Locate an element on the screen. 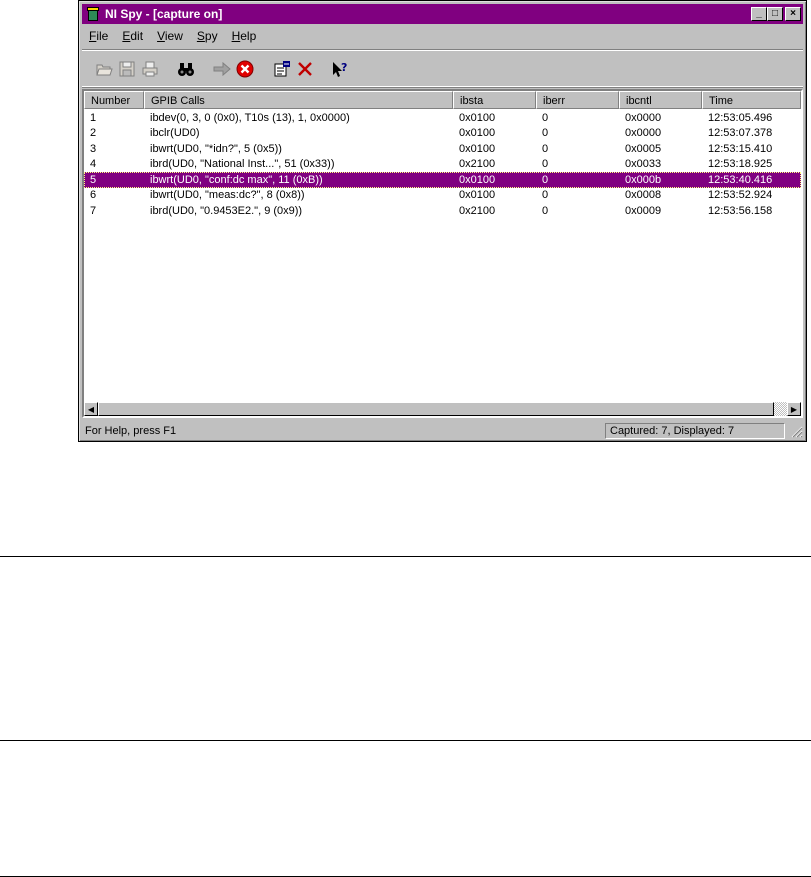 The width and height of the screenshot is (811, 877). status-help-text: For Help, press F1 is located at coordinates (131, 430).